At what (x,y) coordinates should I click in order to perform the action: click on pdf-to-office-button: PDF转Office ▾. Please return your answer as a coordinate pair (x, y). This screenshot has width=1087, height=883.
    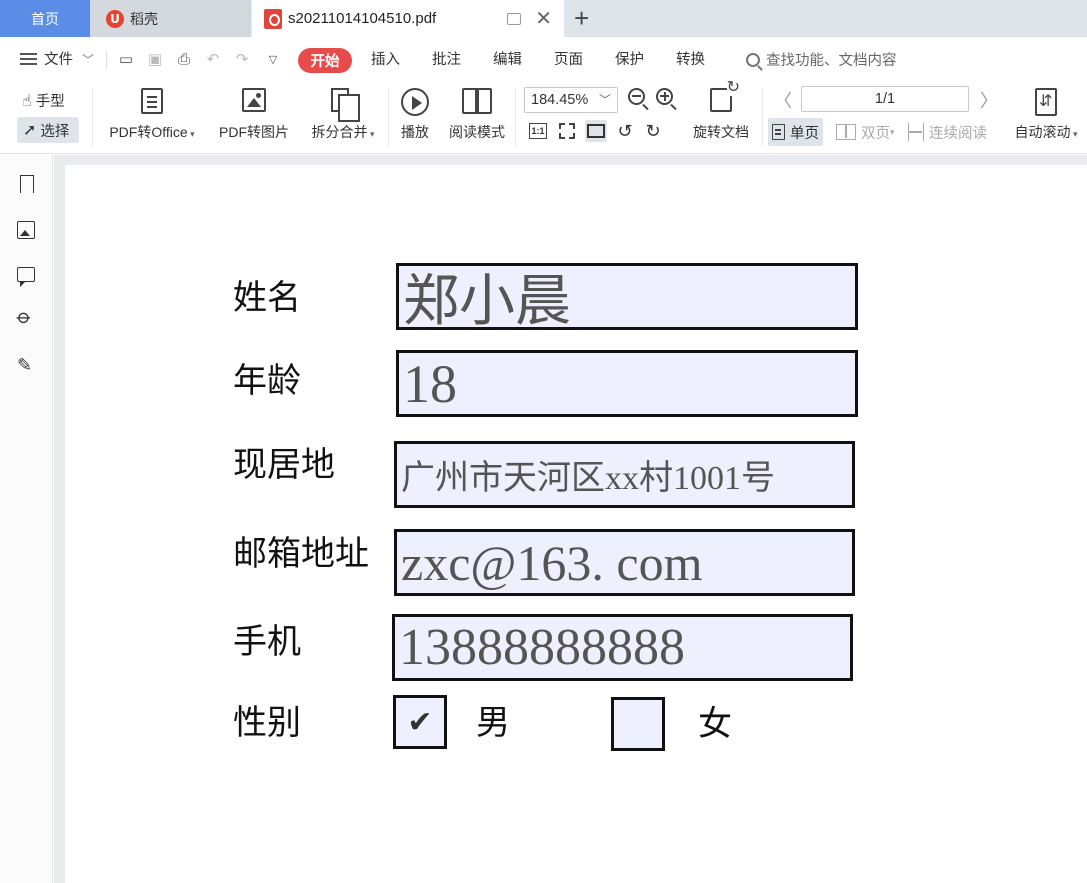
    Looking at the image, I should click on (152, 115).